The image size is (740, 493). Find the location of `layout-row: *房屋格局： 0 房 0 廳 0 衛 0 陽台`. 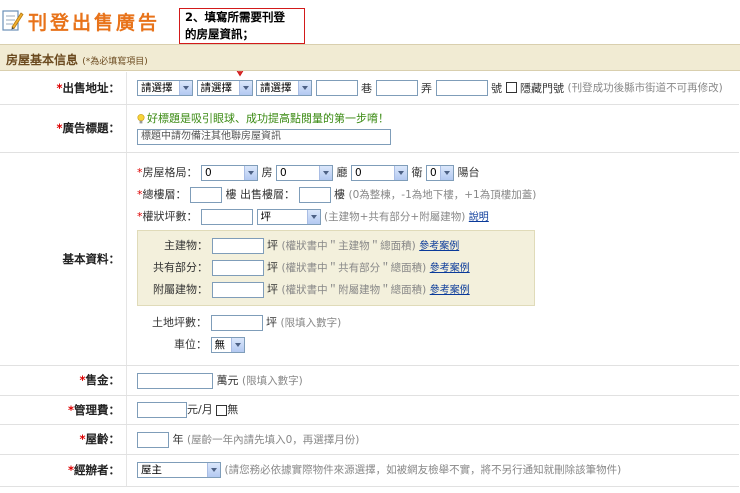

layout-row: *房屋格局： 0 房 0 廳 0 衛 0 陽台 is located at coordinates (308, 172).